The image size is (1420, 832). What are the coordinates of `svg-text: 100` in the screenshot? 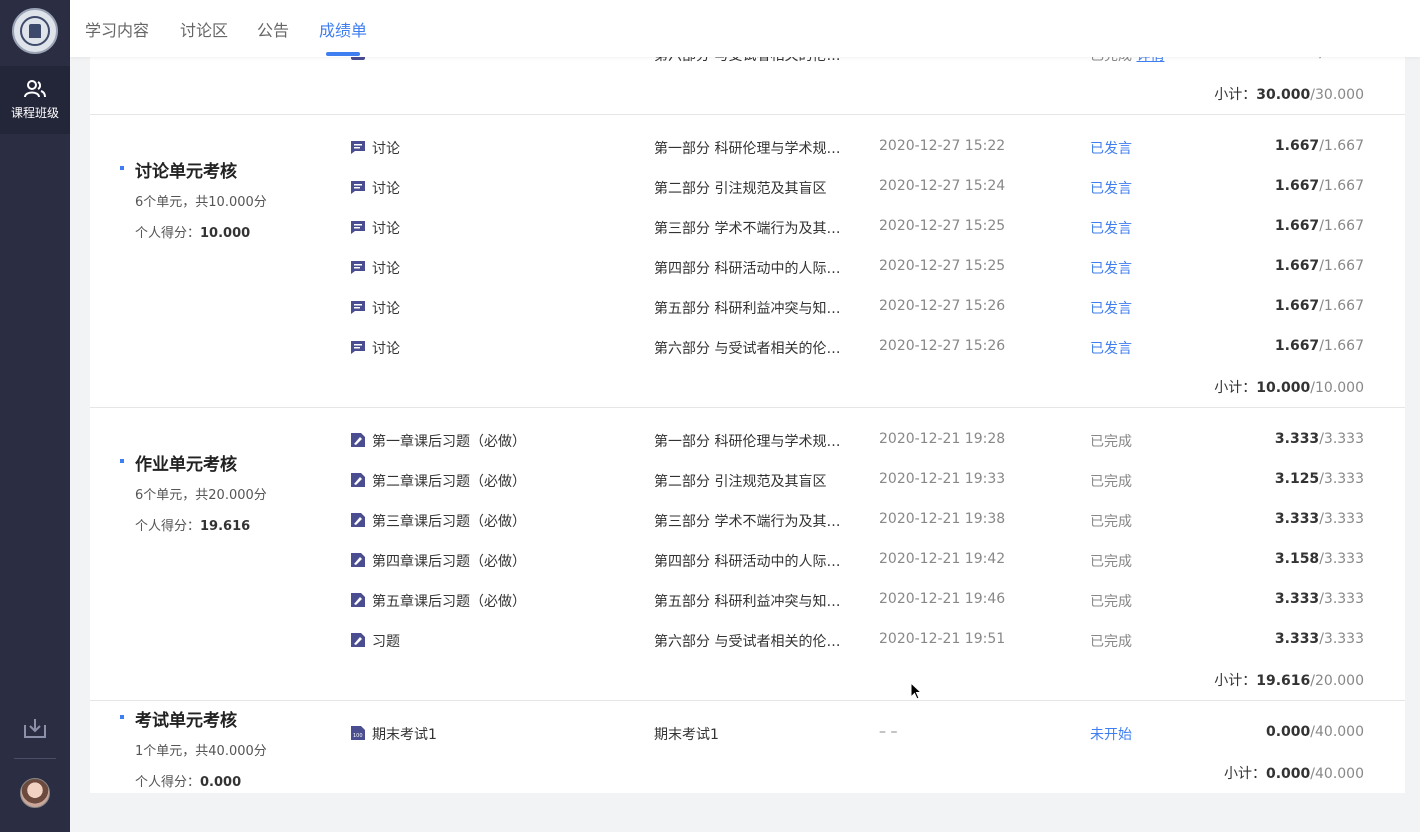 It's located at (358, 736).